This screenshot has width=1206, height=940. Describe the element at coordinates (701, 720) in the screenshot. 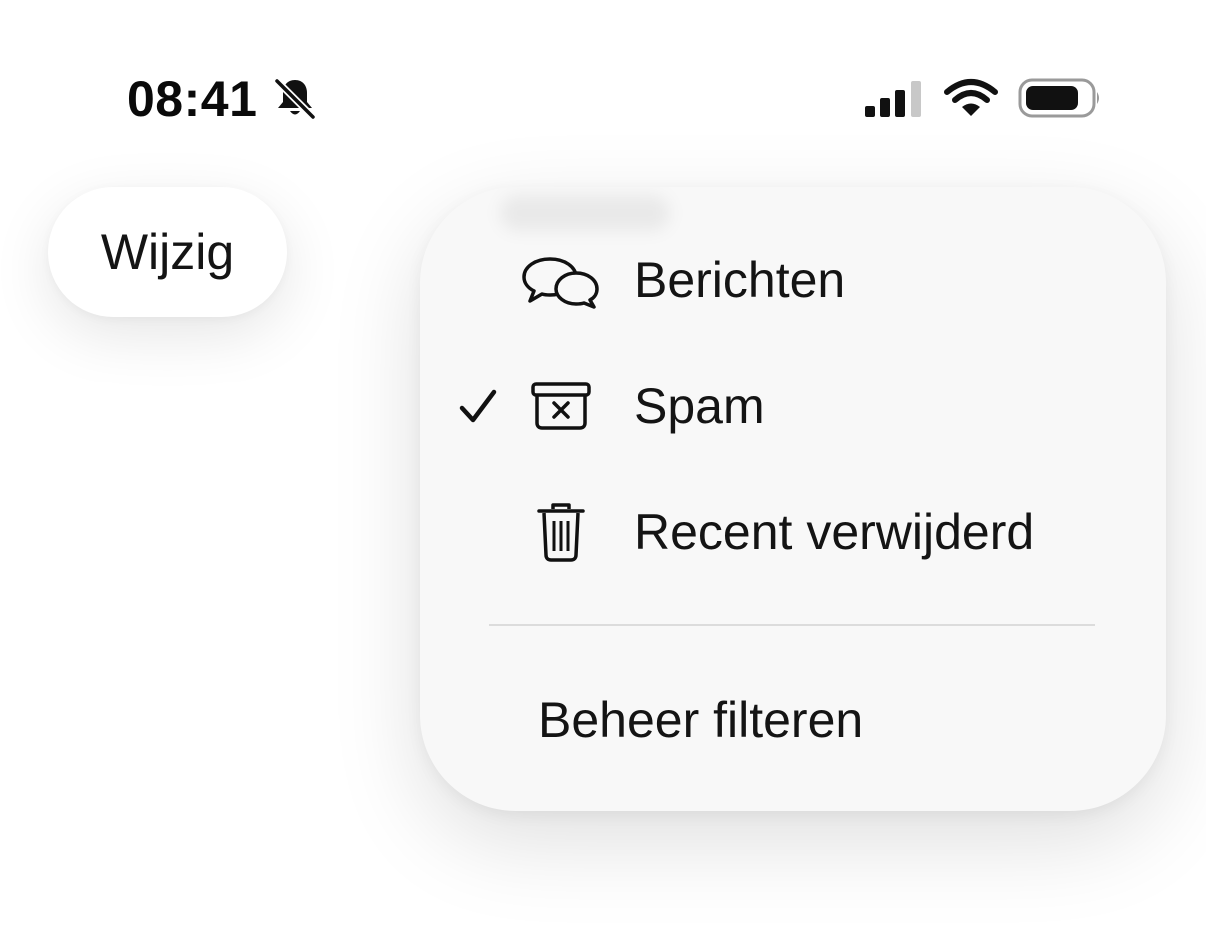

I see `manage-filters-label: Beheer filteren` at that location.